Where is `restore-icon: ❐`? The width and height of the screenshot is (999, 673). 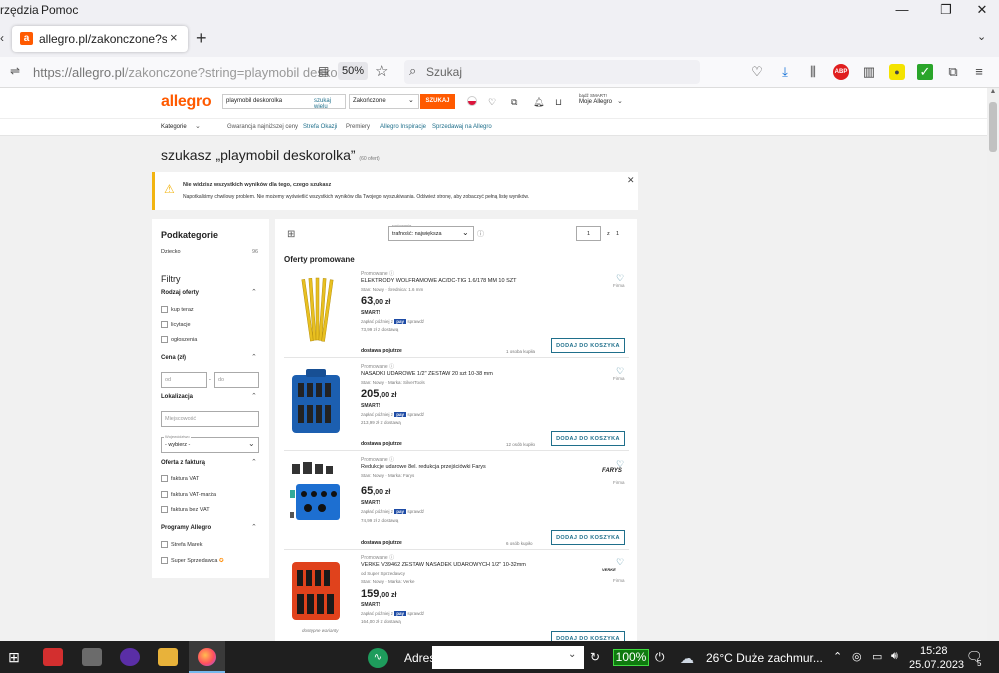
restore-icon: ❐ is located at coordinates (946, 11).